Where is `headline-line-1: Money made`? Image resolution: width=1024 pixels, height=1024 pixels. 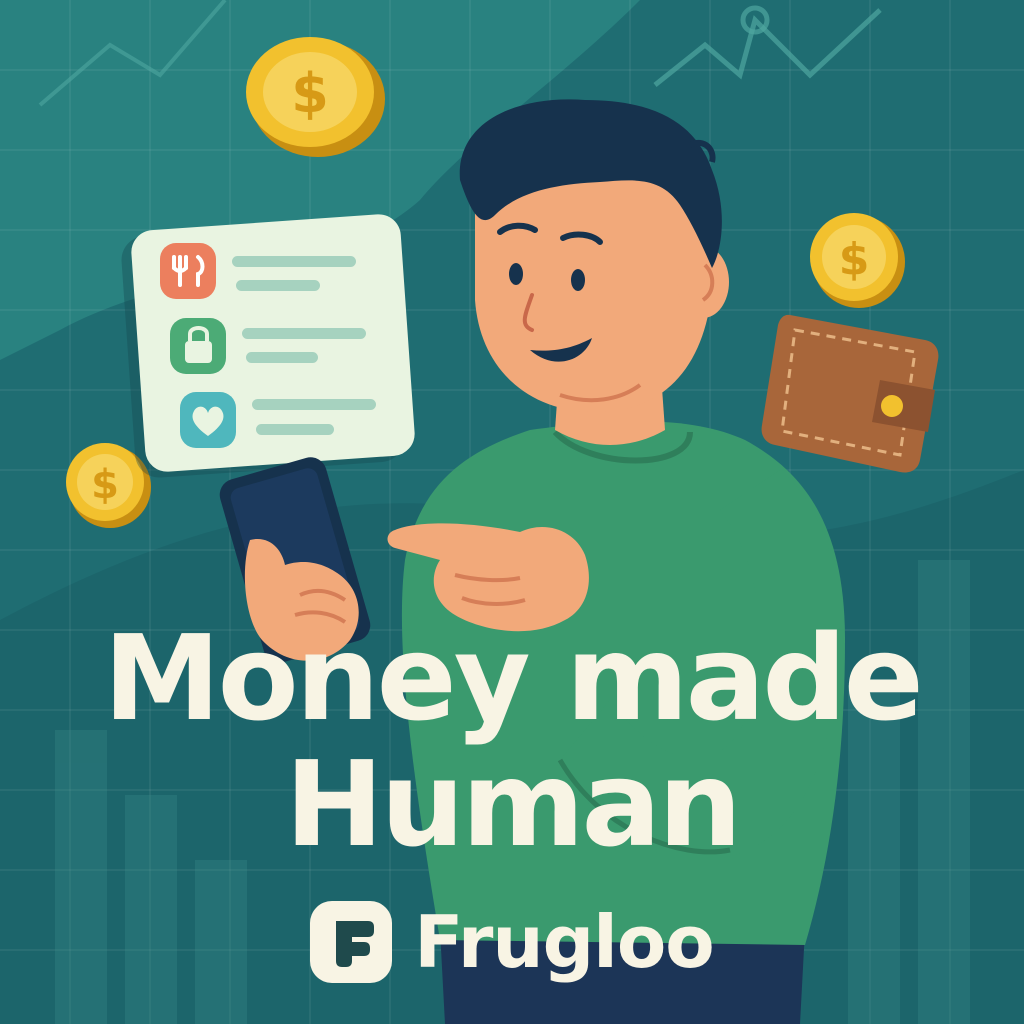
headline-line-1: Money made is located at coordinates (513, 678).